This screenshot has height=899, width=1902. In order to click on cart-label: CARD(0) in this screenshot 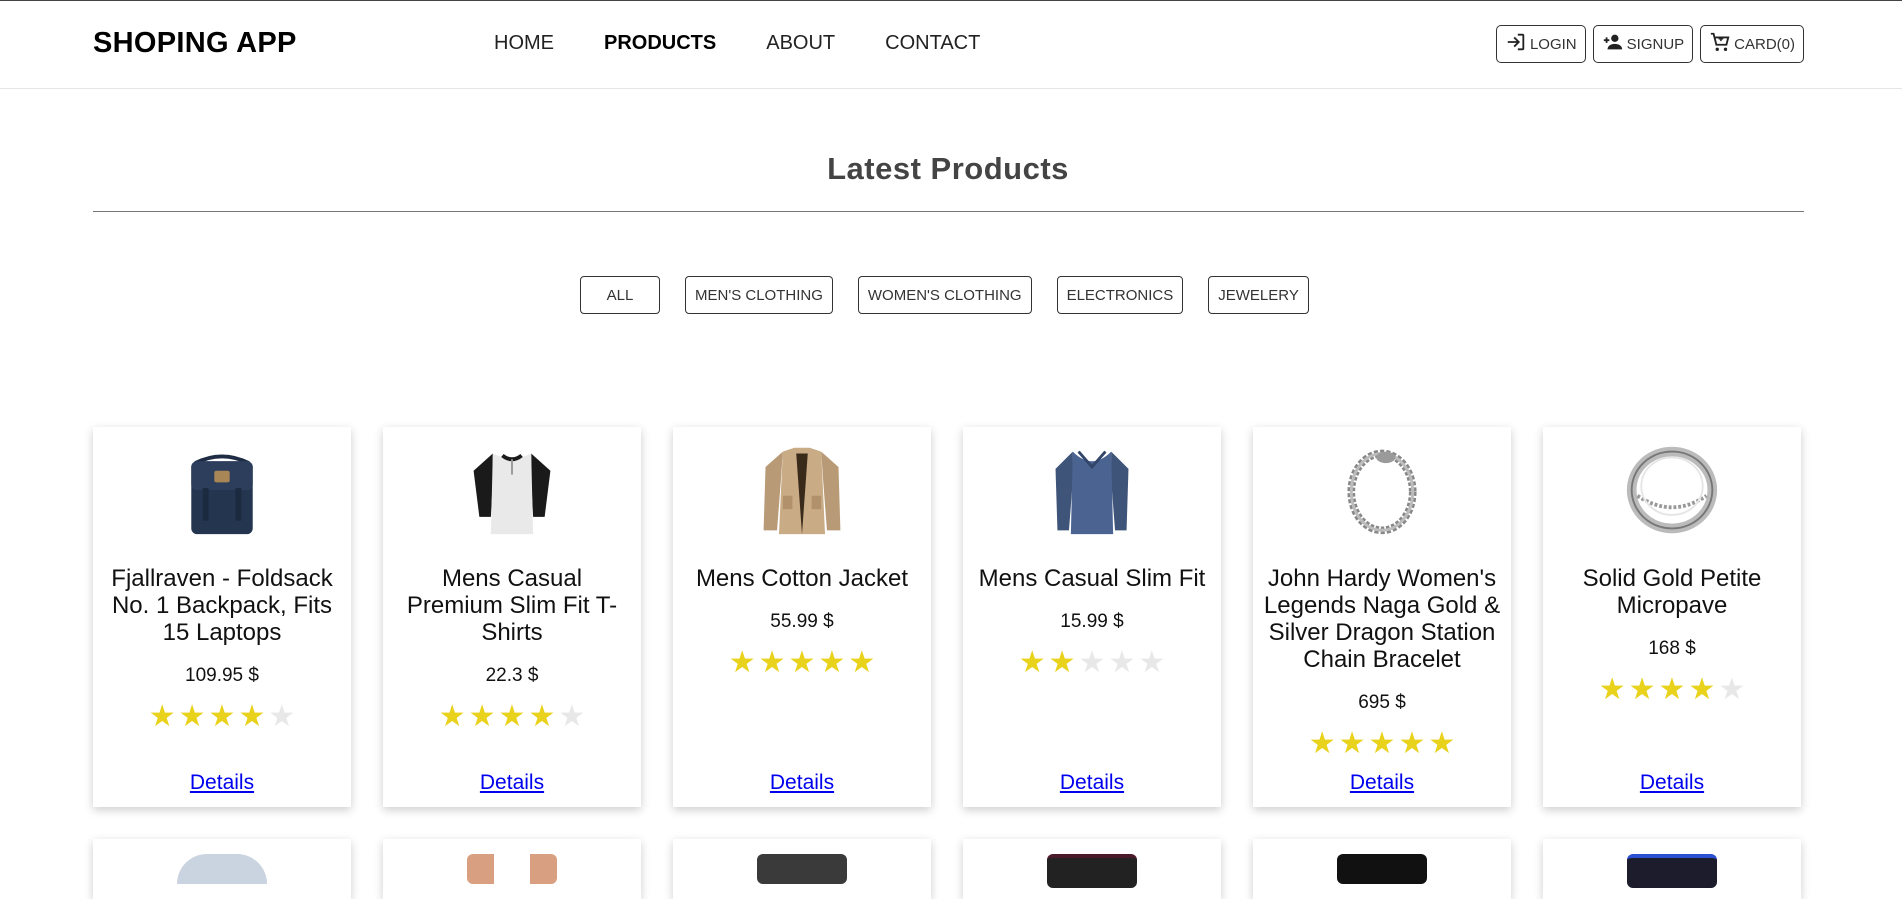, I will do `click(1764, 44)`.